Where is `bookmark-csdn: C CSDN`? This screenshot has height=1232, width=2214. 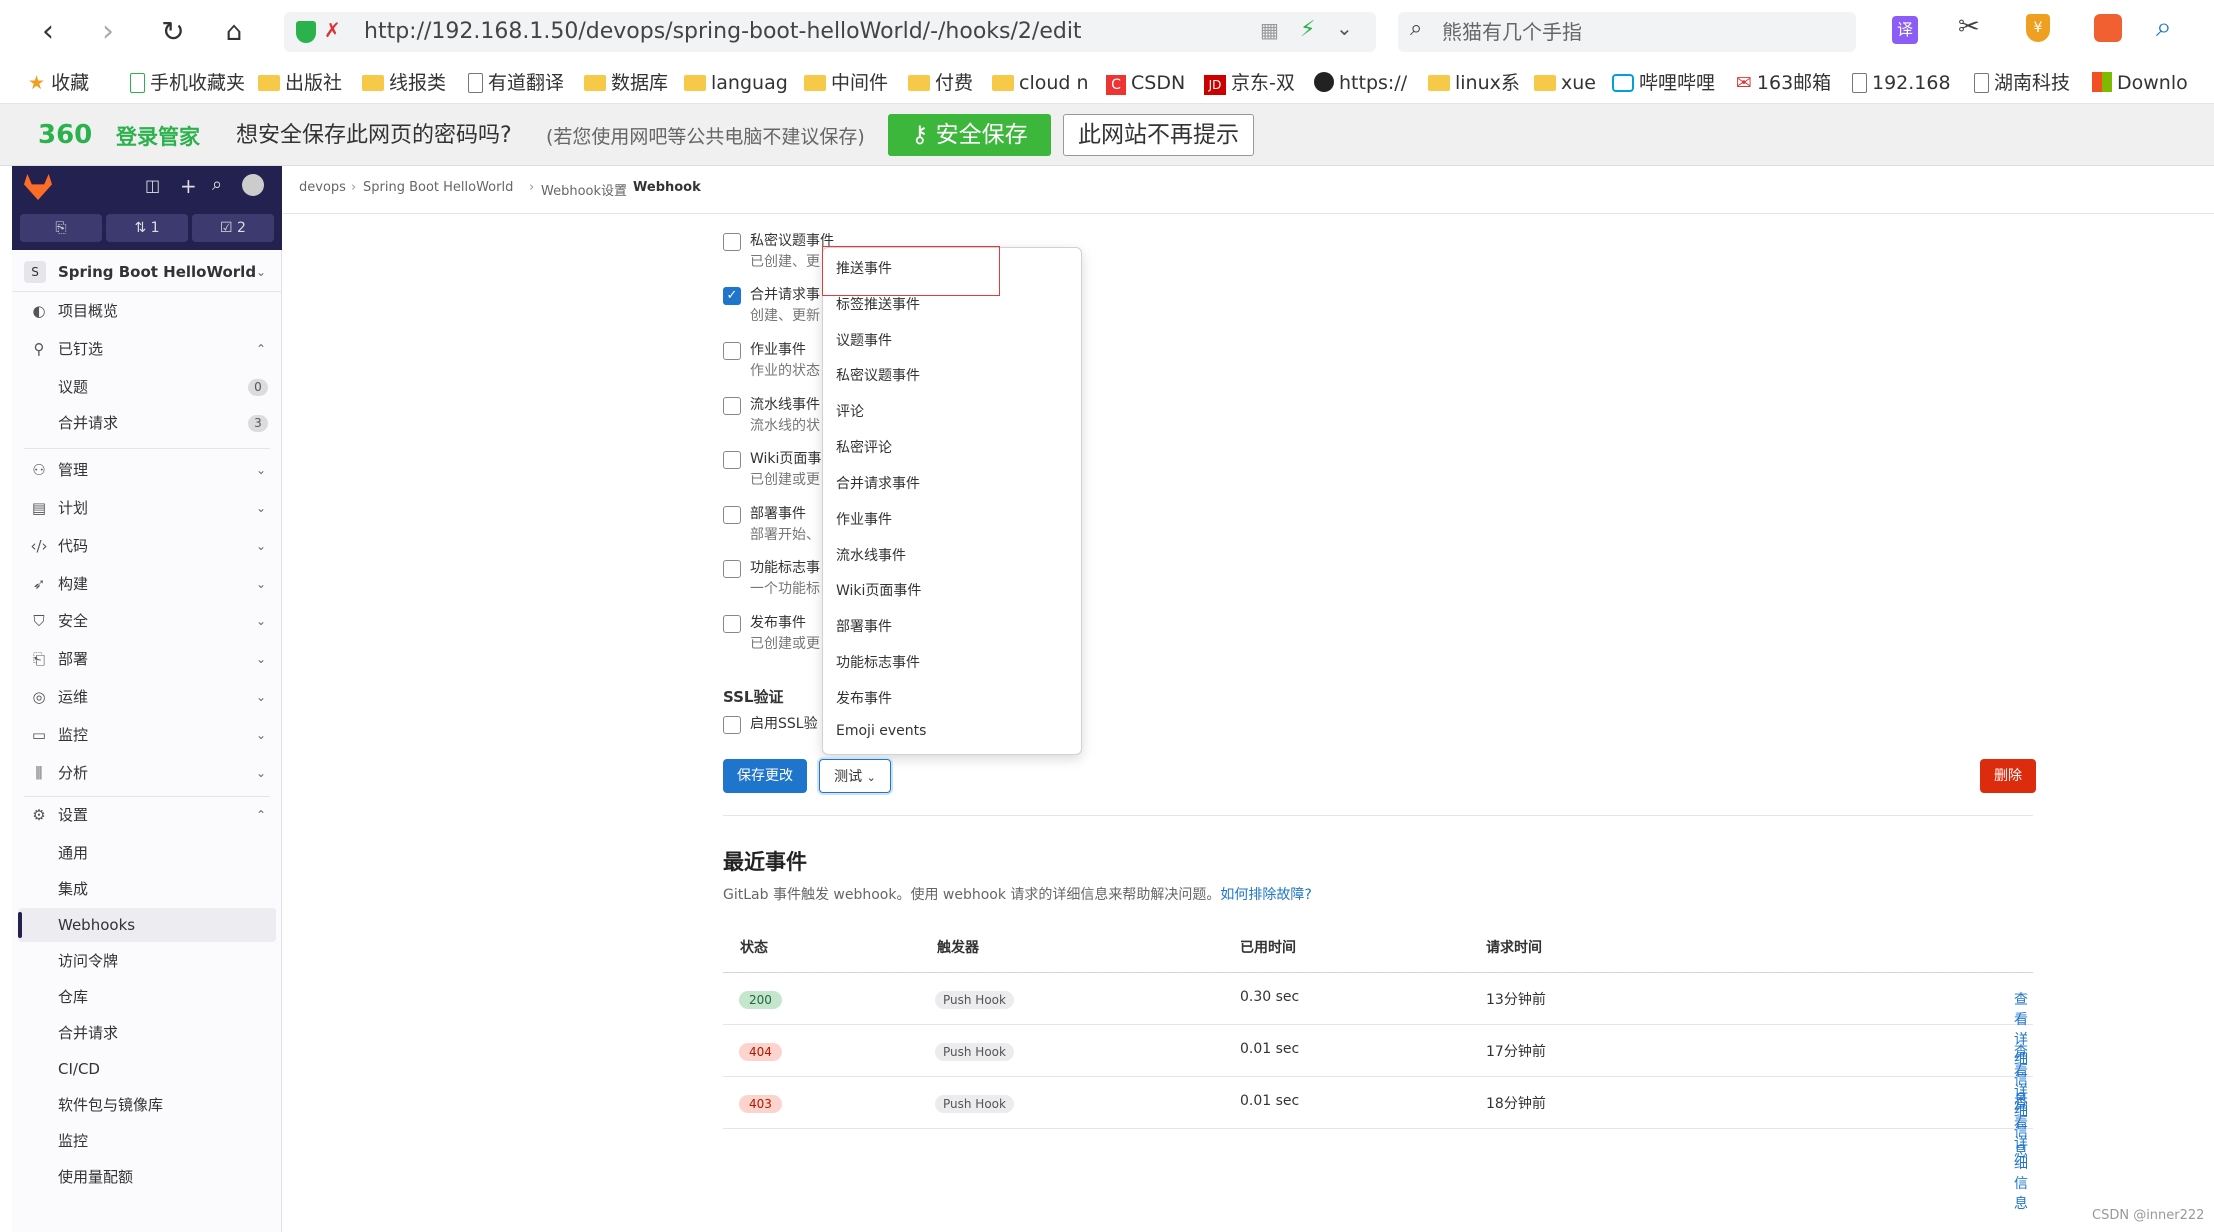
bookmark-csdn: C CSDN is located at coordinates (1145, 83).